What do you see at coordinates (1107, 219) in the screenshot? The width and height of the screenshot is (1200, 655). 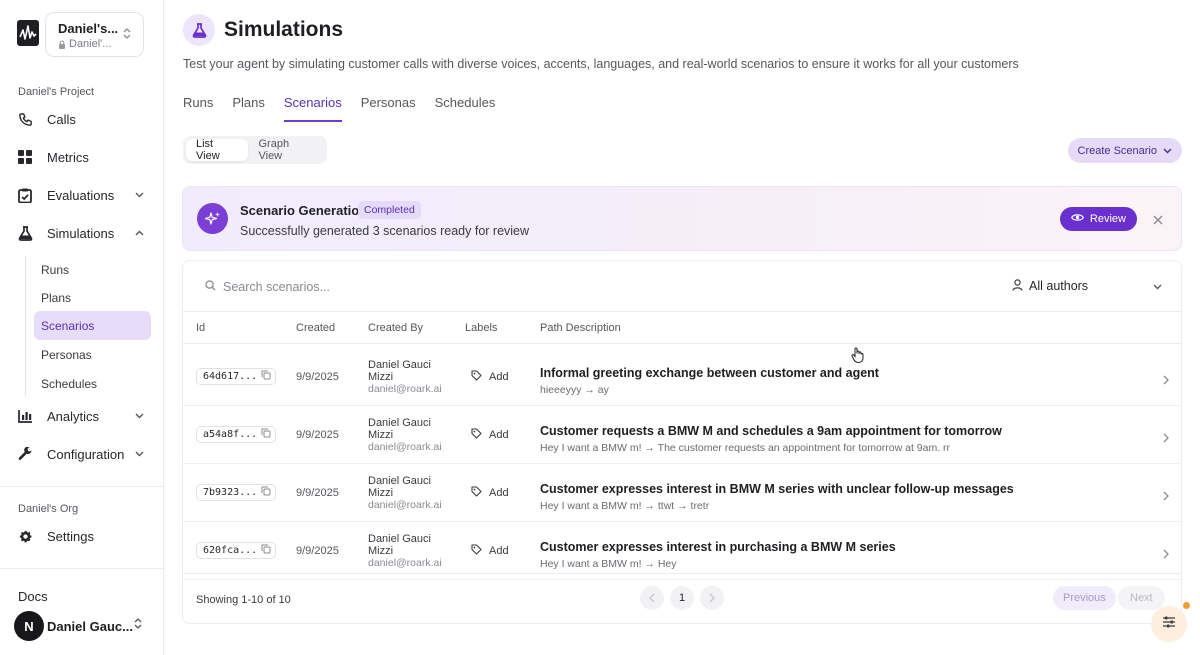 I see `review-label: Review` at bounding box center [1107, 219].